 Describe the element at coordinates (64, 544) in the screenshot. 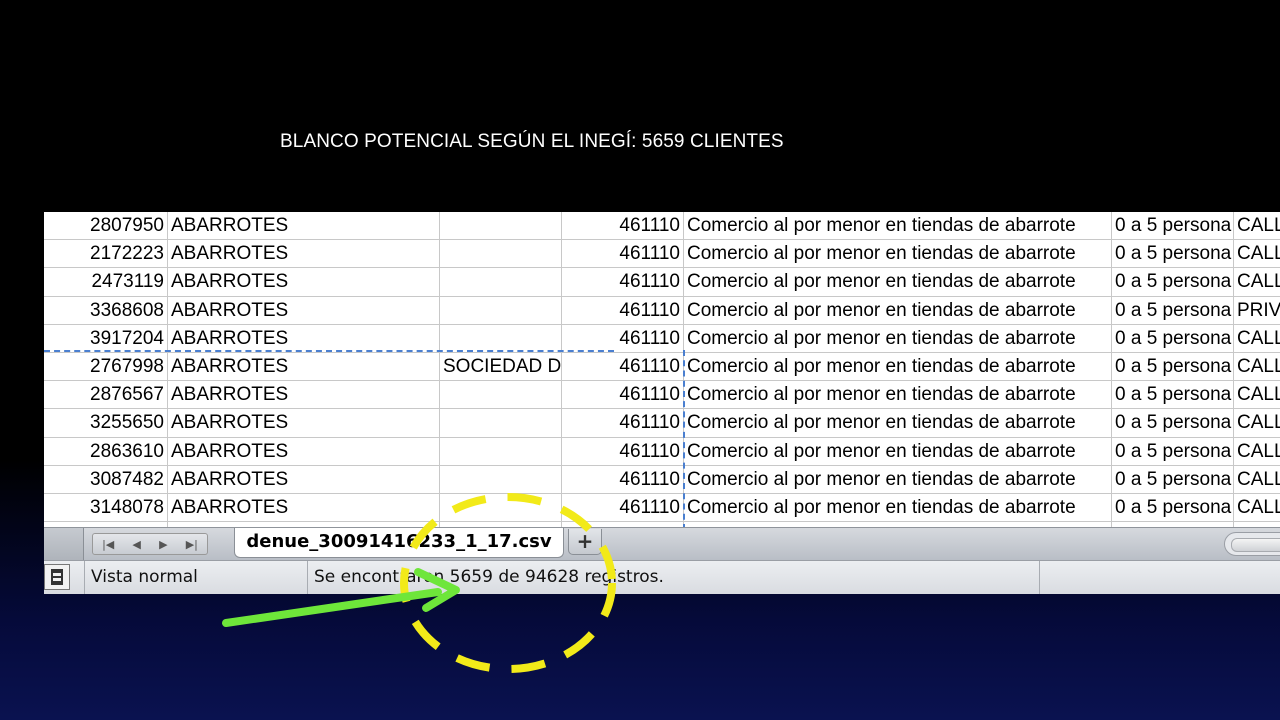

I see `sheet-nav-box` at that location.